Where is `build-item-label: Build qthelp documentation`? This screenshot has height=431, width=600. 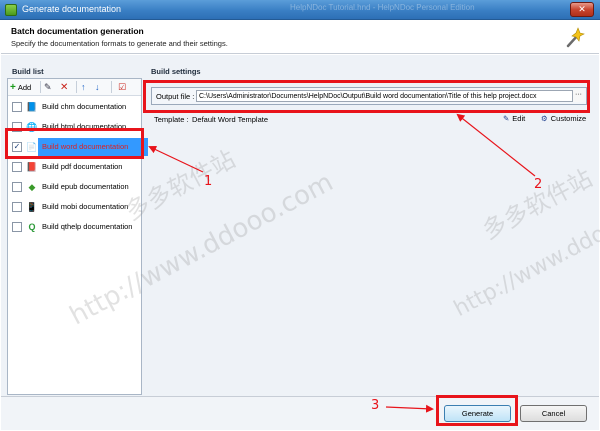
build-item-label: Build qthelp documentation is located at coordinates (87, 226).